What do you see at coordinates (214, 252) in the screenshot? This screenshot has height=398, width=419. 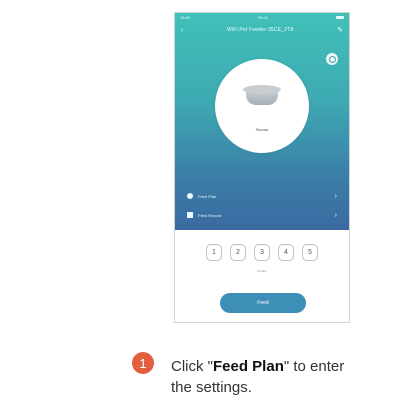 I see `portion-option: 1` at bounding box center [214, 252].